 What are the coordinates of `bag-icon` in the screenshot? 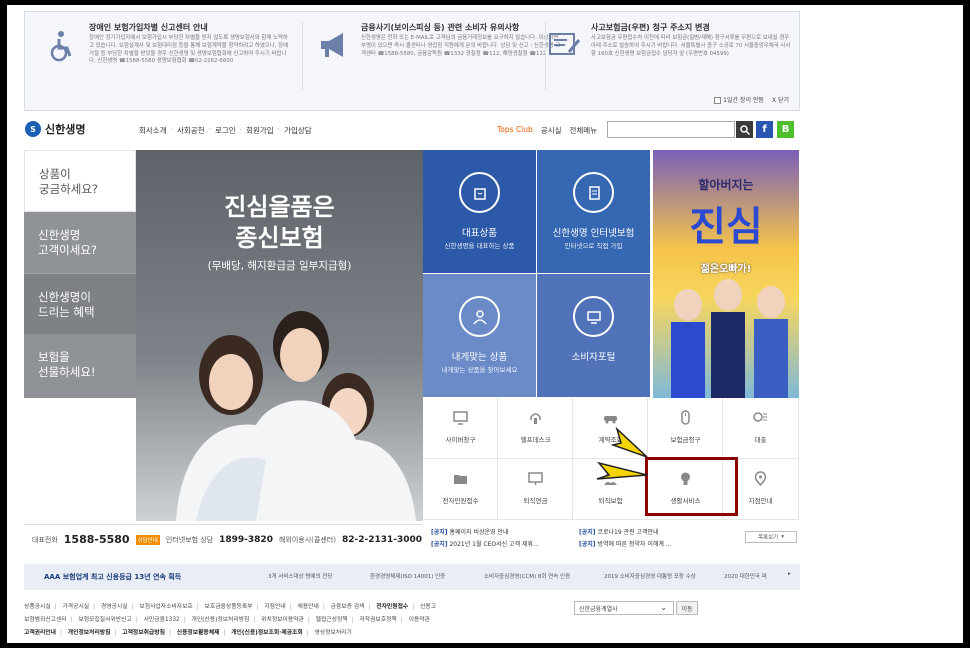 It's located at (479, 192).